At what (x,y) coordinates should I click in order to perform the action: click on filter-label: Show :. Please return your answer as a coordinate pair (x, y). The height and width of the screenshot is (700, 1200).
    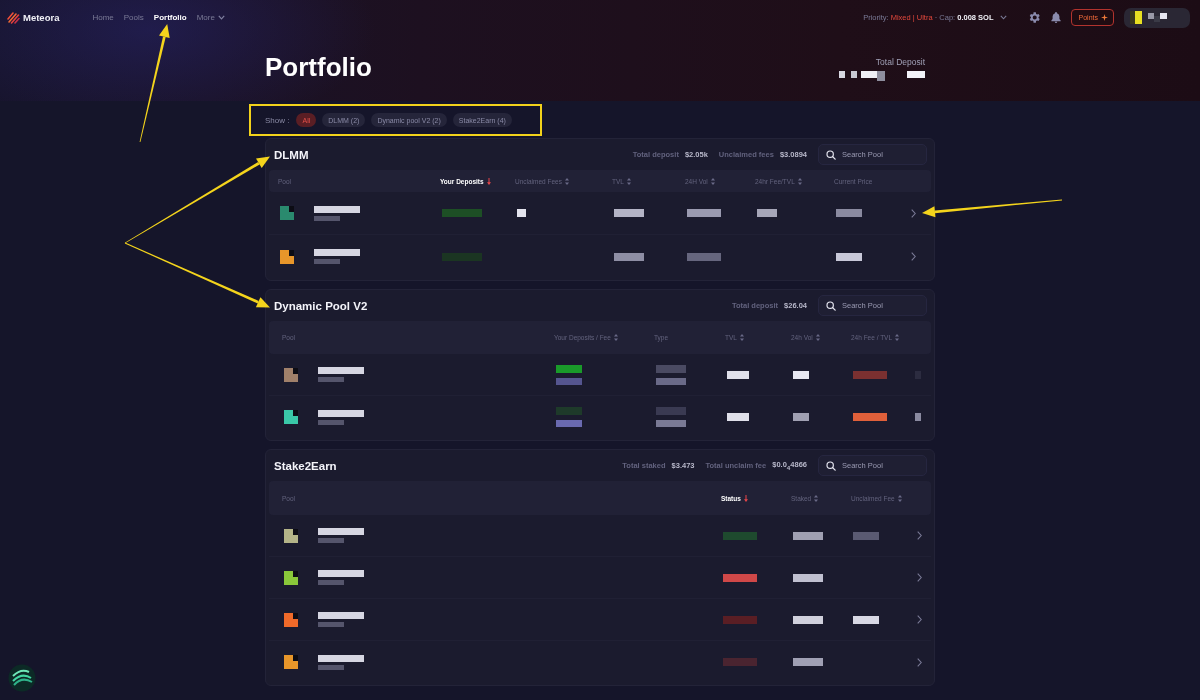
    Looking at the image, I should click on (277, 120).